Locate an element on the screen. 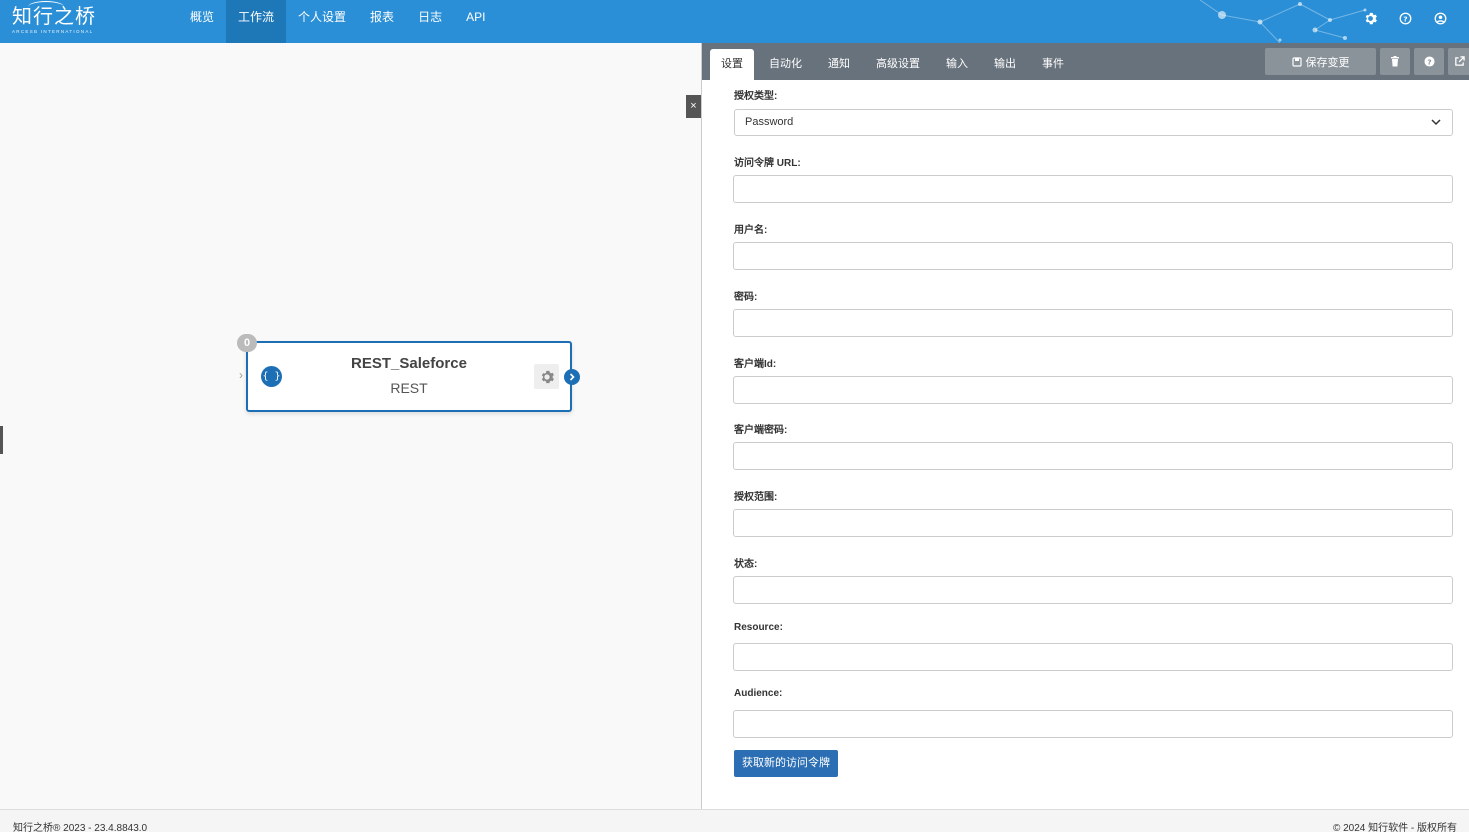  tab-advanced: 高级设置 is located at coordinates (898, 64).